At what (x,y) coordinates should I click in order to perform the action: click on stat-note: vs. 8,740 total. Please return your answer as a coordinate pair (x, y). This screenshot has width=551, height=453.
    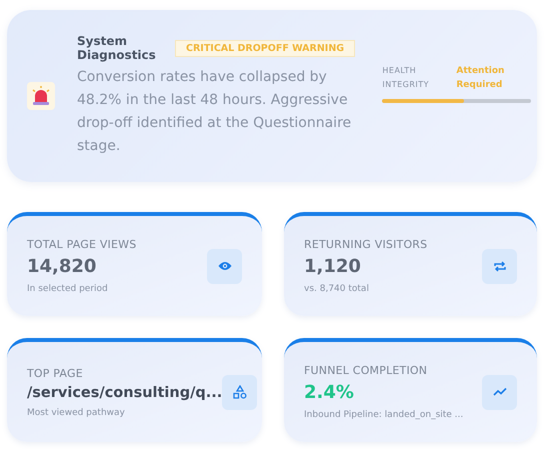
    Looking at the image, I should click on (337, 289).